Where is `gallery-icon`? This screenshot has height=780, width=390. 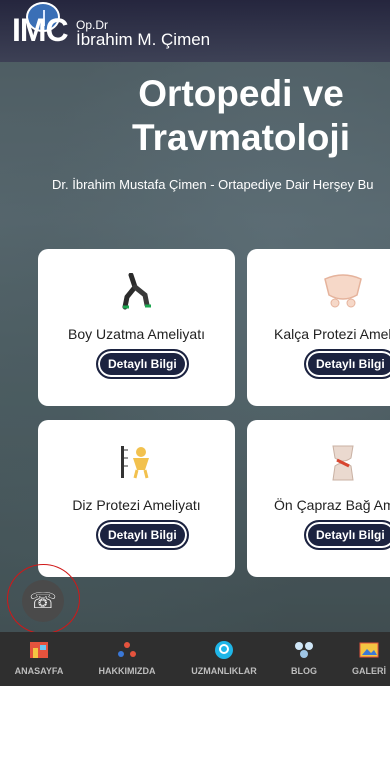
gallery-icon is located at coordinates (369, 650).